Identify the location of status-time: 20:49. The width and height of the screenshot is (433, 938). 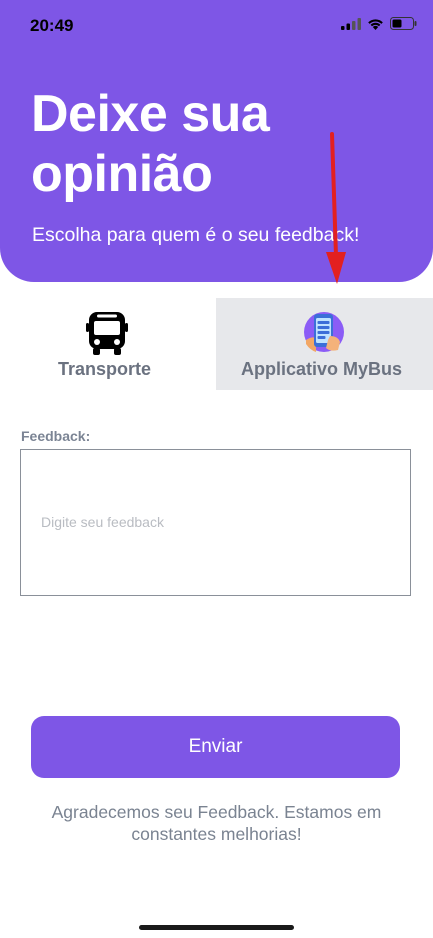
(52, 25).